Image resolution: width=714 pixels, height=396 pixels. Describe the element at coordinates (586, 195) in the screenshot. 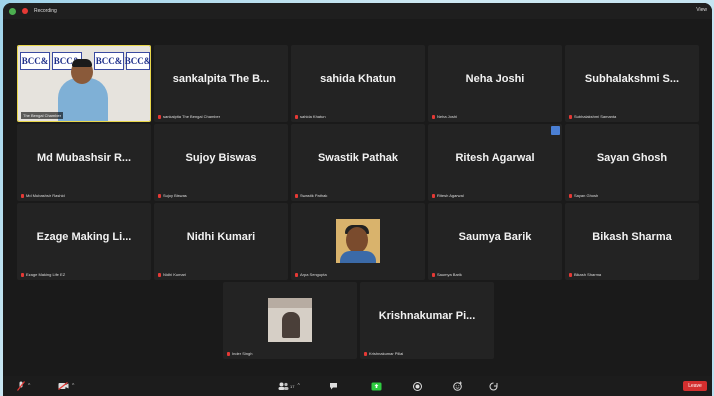

I see `participant-name: Sayan Ghosh` at that location.